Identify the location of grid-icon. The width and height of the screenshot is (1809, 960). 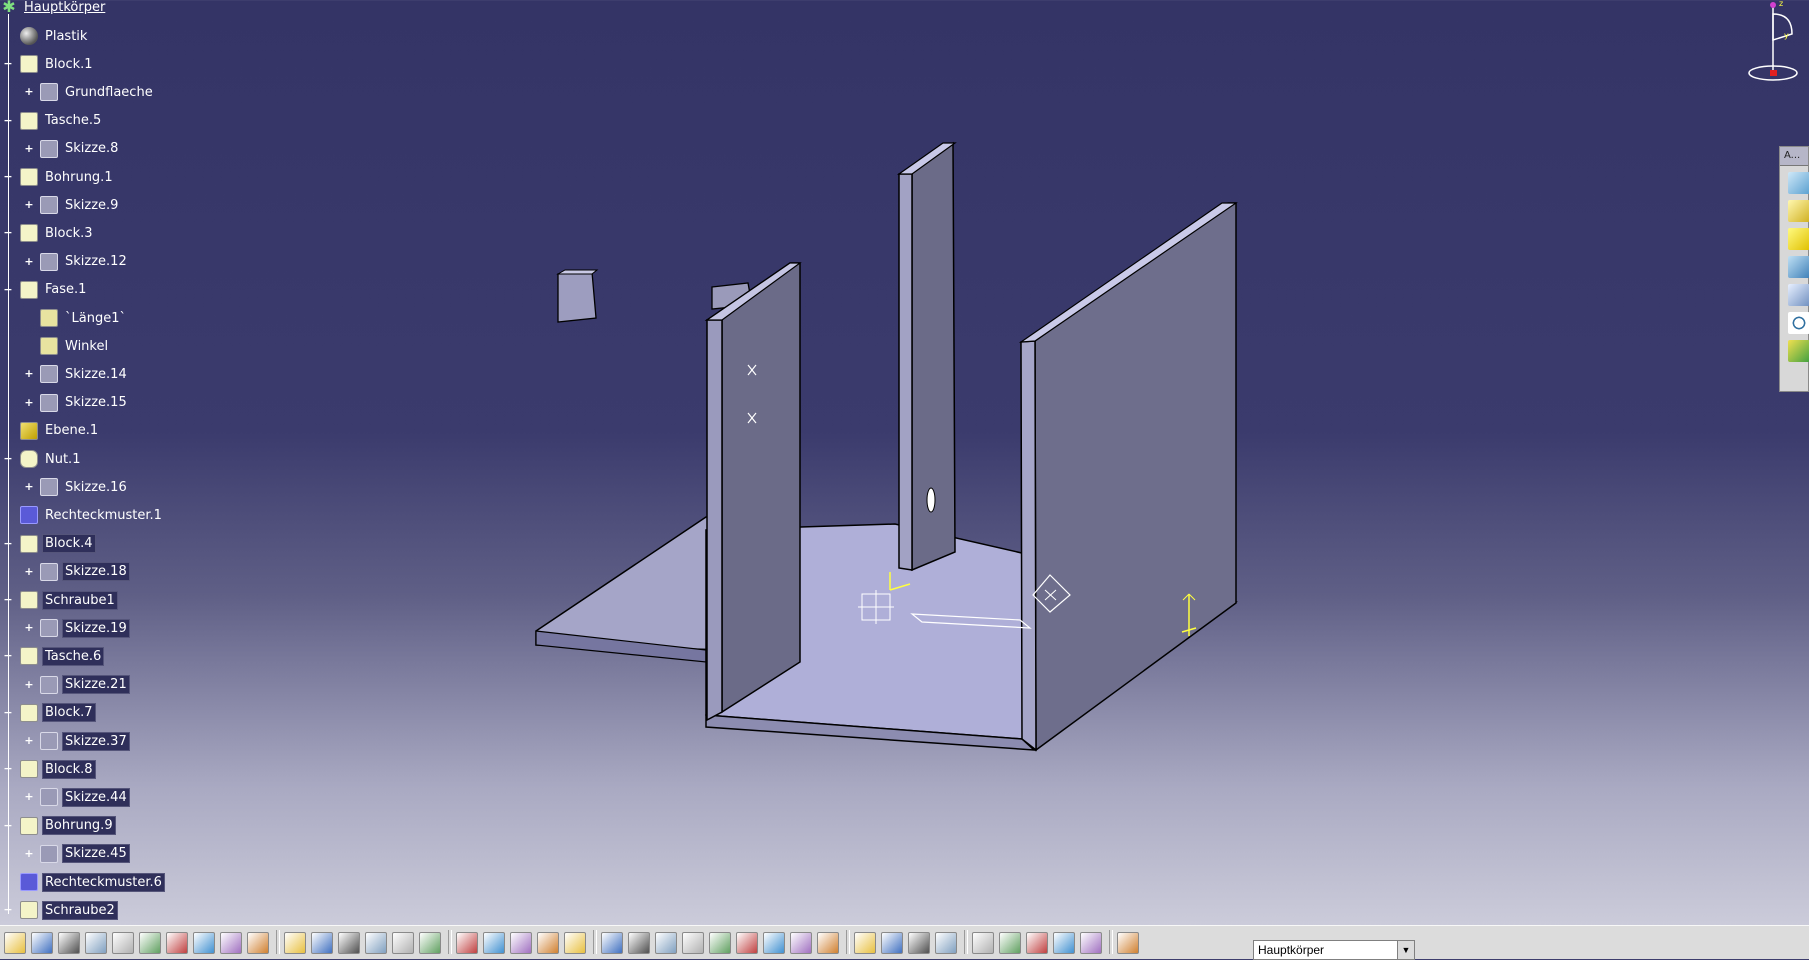
(1037, 943).